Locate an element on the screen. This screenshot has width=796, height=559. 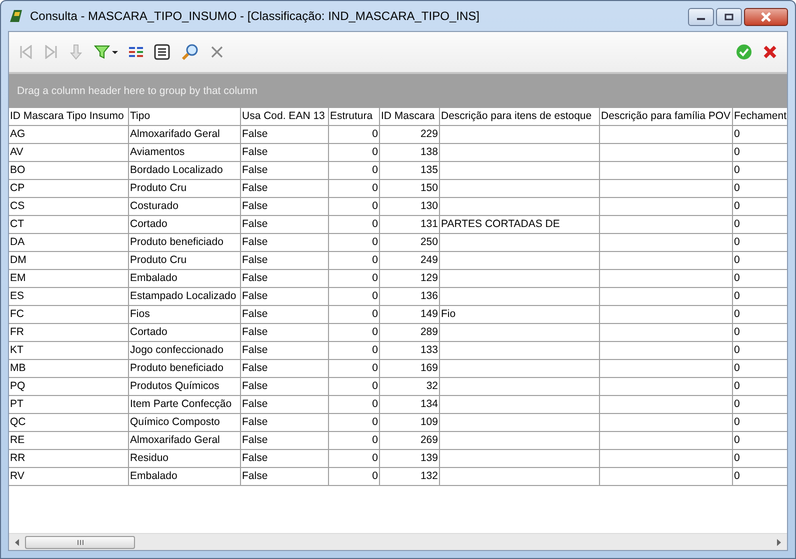
scrollbar-thumb is located at coordinates (80, 542).